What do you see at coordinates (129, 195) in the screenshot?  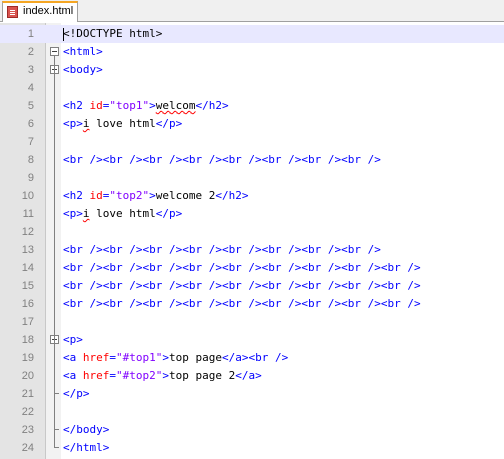 I see `code-token: "top2"` at bounding box center [129, 195].